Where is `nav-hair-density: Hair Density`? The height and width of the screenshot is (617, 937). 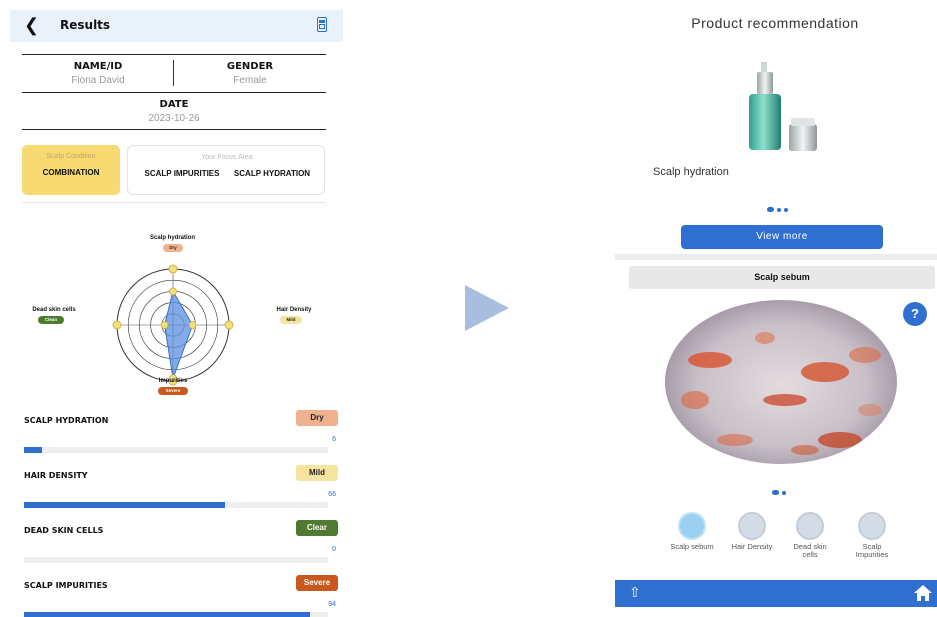 nav-hair-density: Hair Density is located at coordinates (752, 531).